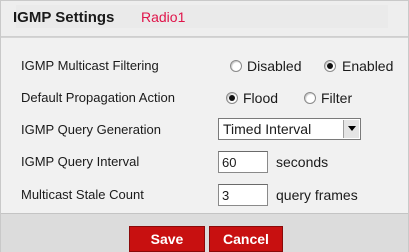 Image resolution: width=409 pixels, height=252 pixels. What do you see at coordinates (236, 66) in the screenshot?
I see `multicast-filtering-disabled-radio` at bounding box center [236, 66].